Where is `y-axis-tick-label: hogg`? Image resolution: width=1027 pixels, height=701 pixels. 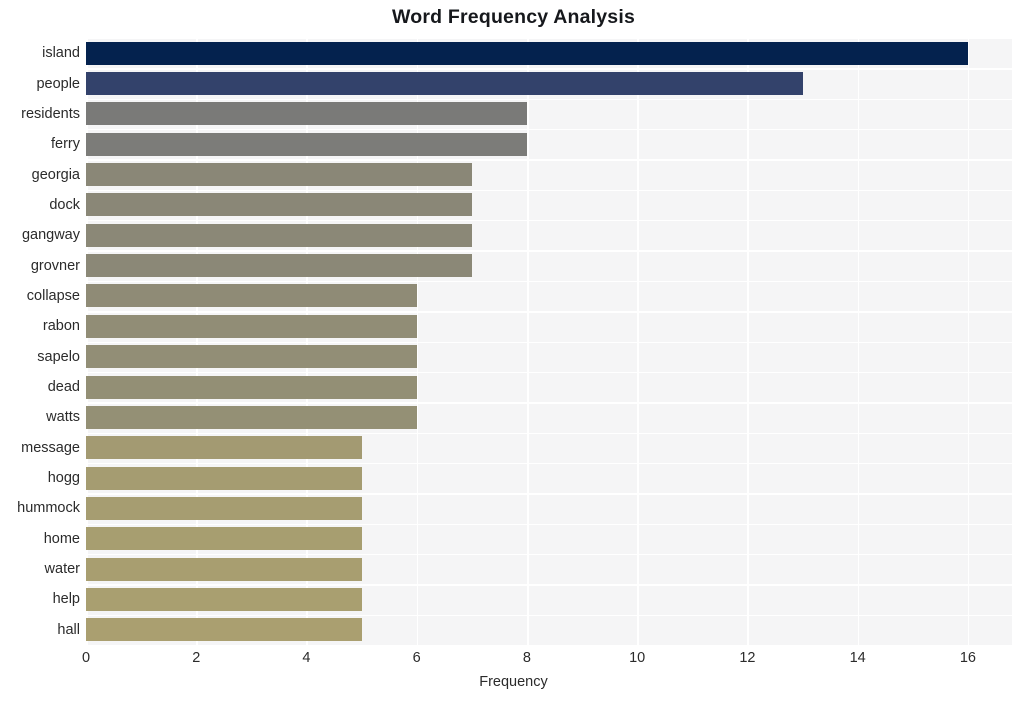
y-axis-tick-label: hogg is located at coordinates (63, 478).